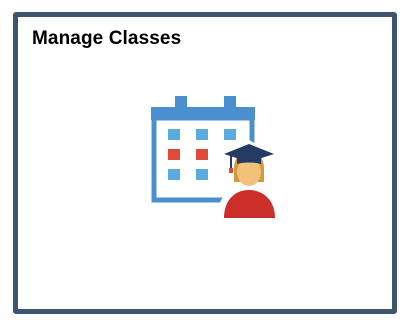  I want to click on tassel-end, so click(231, 170).